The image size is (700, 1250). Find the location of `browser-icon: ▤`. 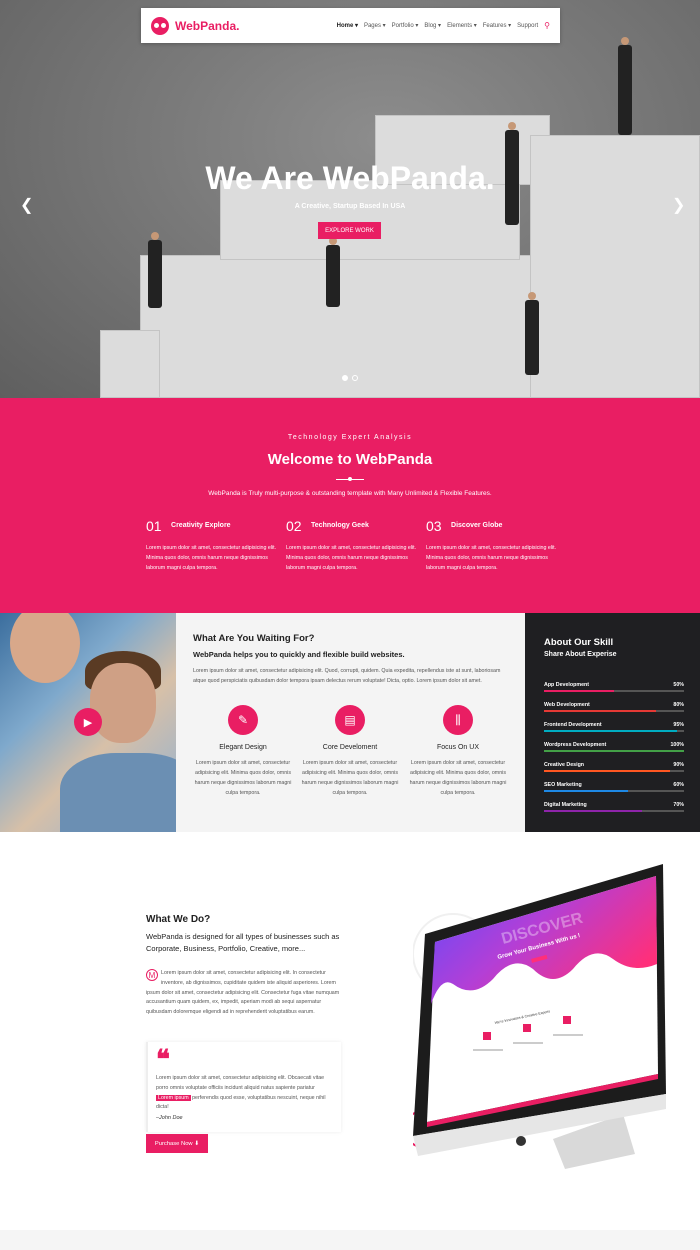

browser-icon: ▤ is located at coordinates (350, 720).